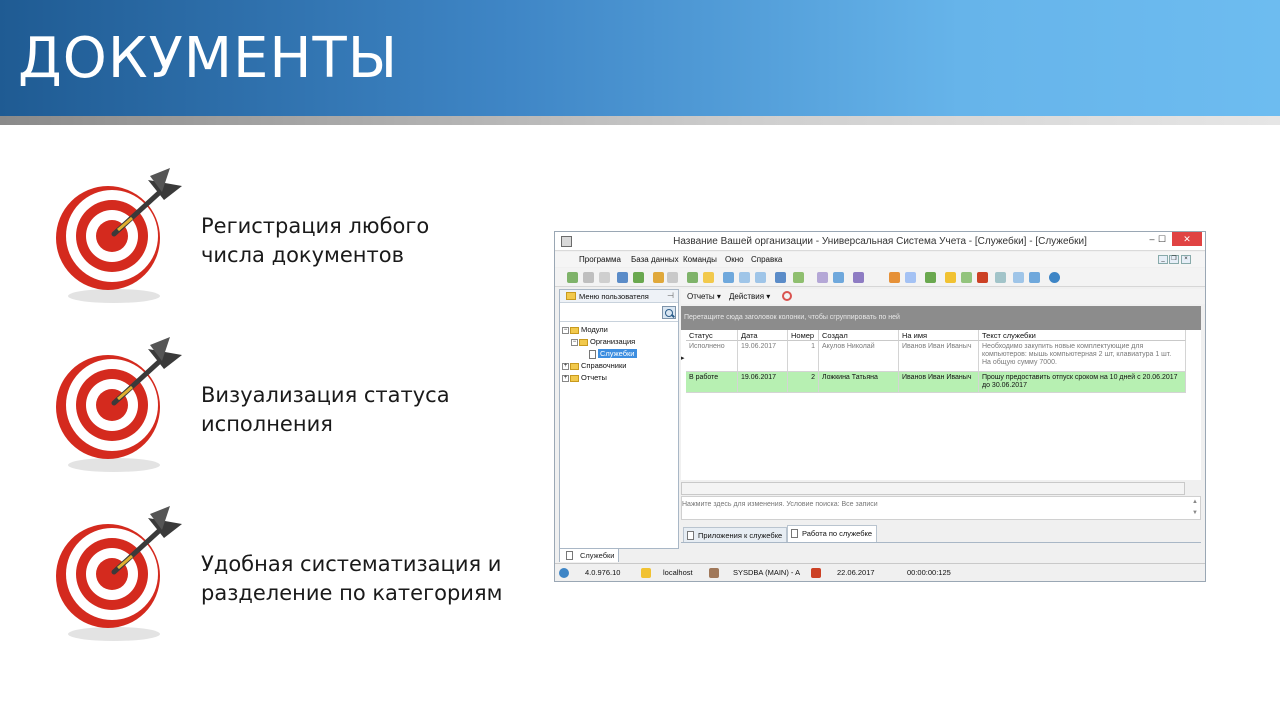 Image resolution: width=1280 pixels, height=720 pixels. I want to click on menu-help: Справка, so click(766, 259).